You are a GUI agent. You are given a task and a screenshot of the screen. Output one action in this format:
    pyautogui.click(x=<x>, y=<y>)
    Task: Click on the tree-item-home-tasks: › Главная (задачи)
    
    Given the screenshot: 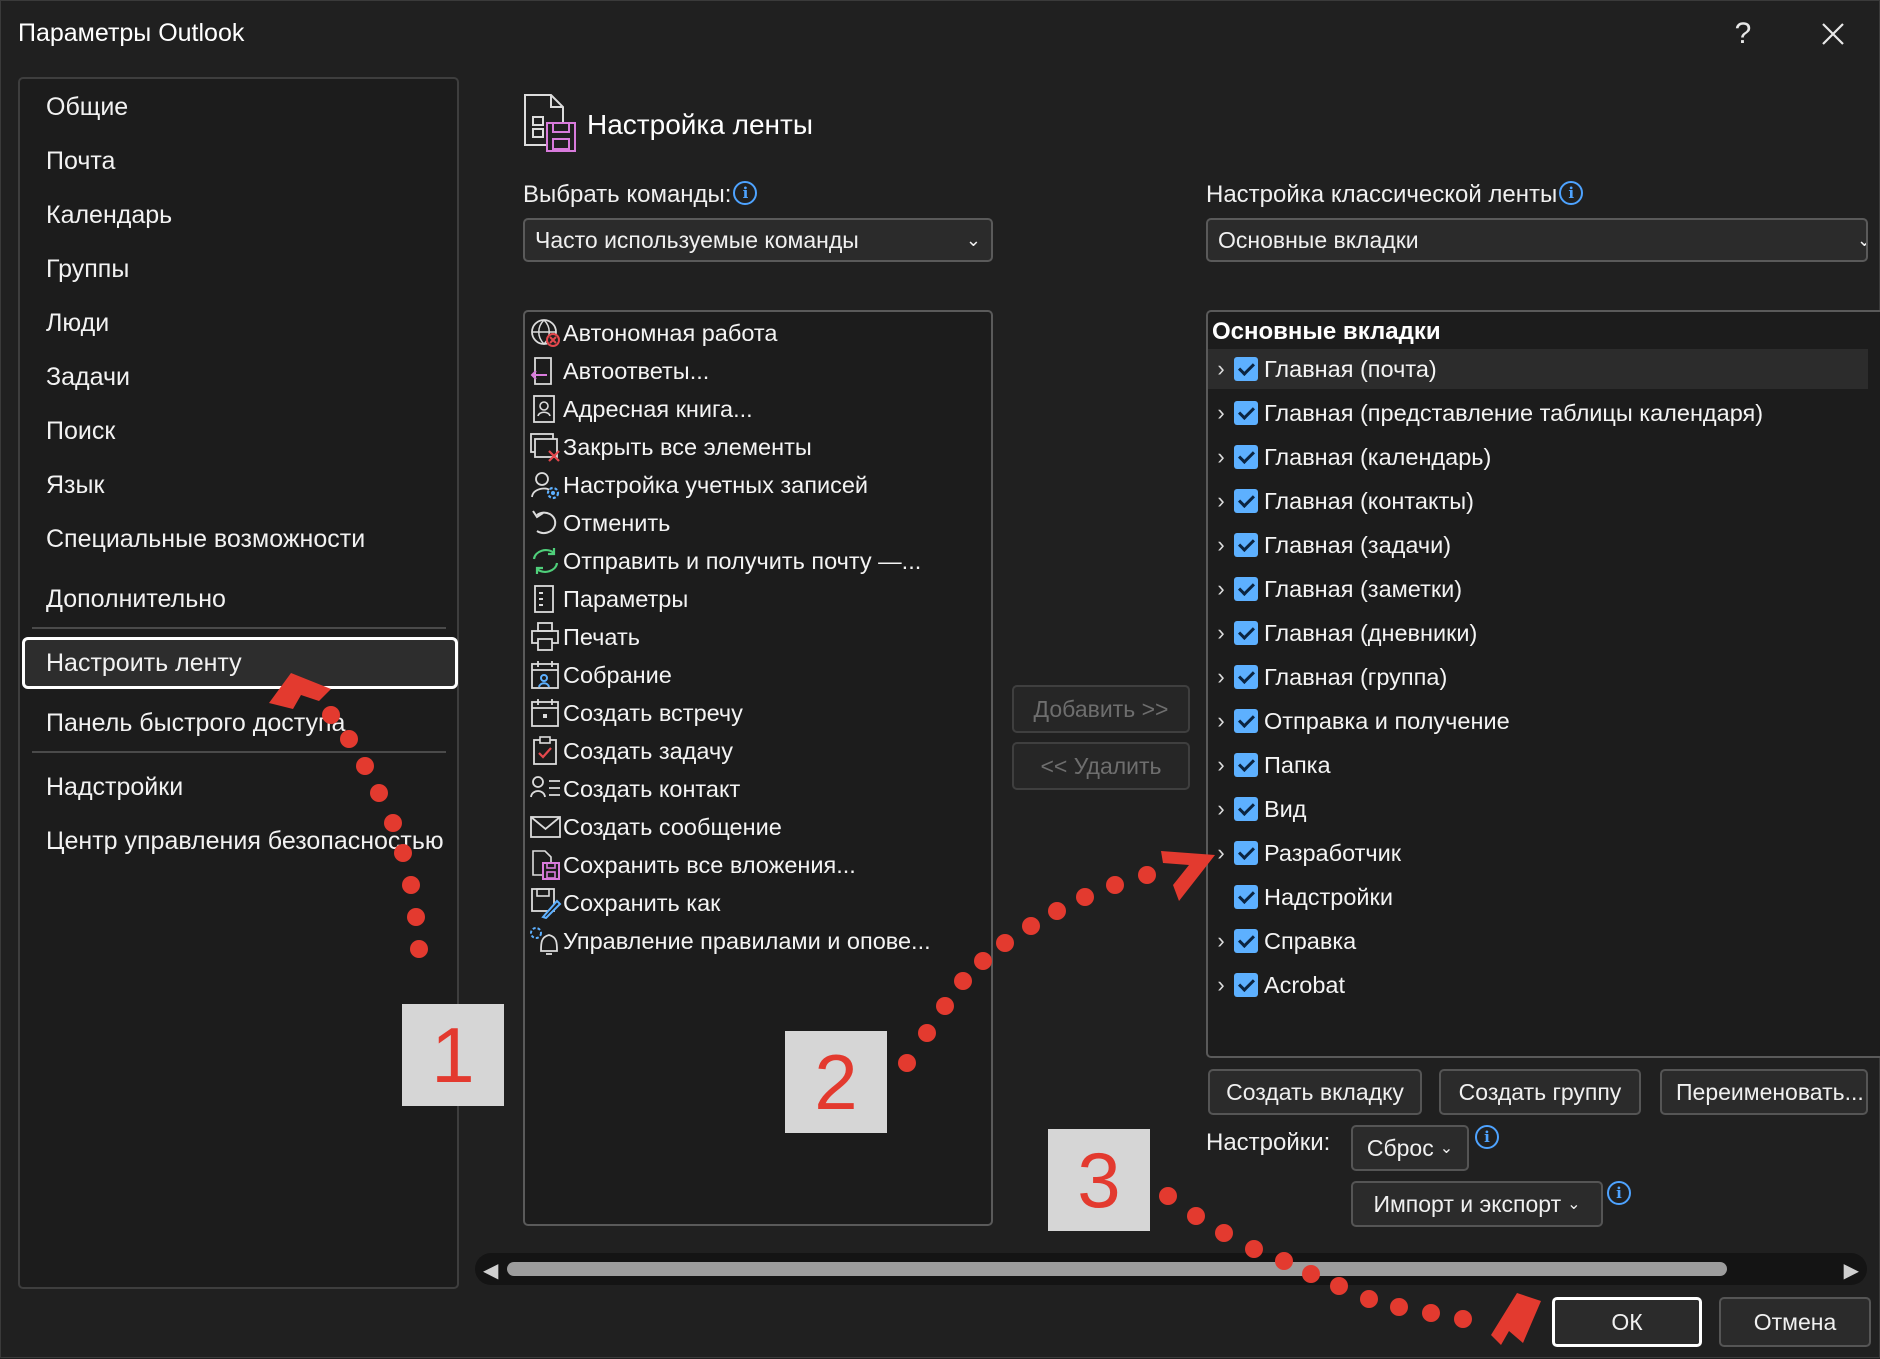 What is the action you would take?
    pyautogui.click(x=1538, y=545)
    